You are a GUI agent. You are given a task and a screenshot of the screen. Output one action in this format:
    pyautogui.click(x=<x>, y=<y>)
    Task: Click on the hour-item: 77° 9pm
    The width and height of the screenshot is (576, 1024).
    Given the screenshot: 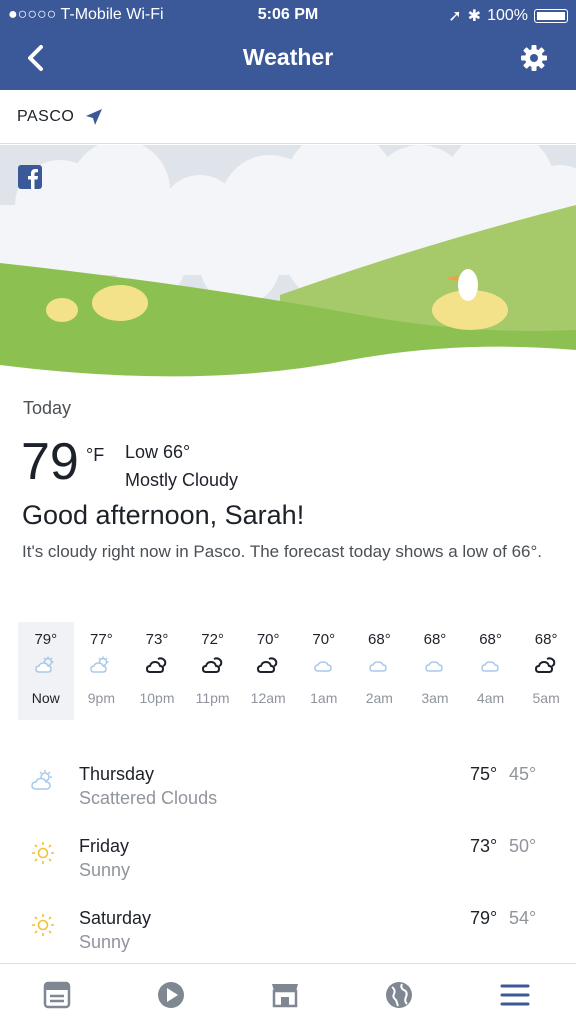 What is the action you would take?
    pyautogui.click(x=102, y=671)
    